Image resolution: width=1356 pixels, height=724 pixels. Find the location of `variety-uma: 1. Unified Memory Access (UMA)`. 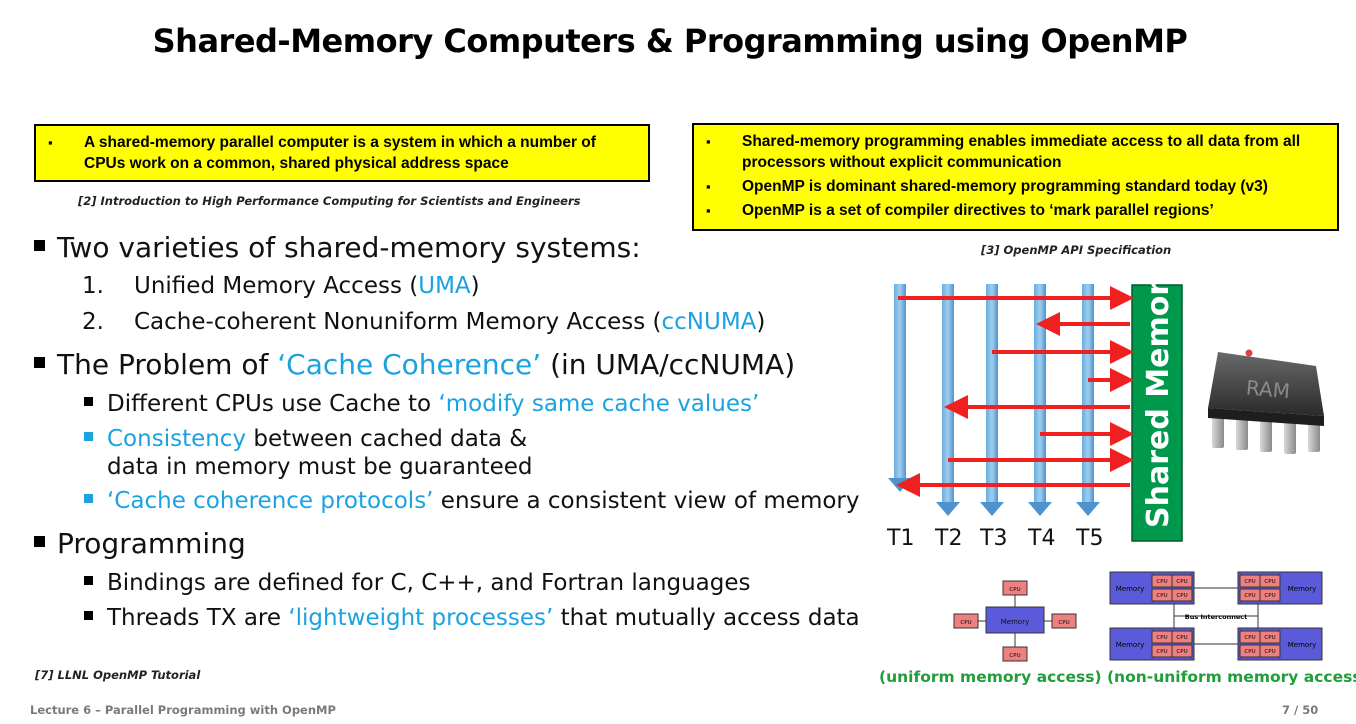

variety-uma: 1. Unified Memory Access (UMA) is located at coordinates (281, 286).